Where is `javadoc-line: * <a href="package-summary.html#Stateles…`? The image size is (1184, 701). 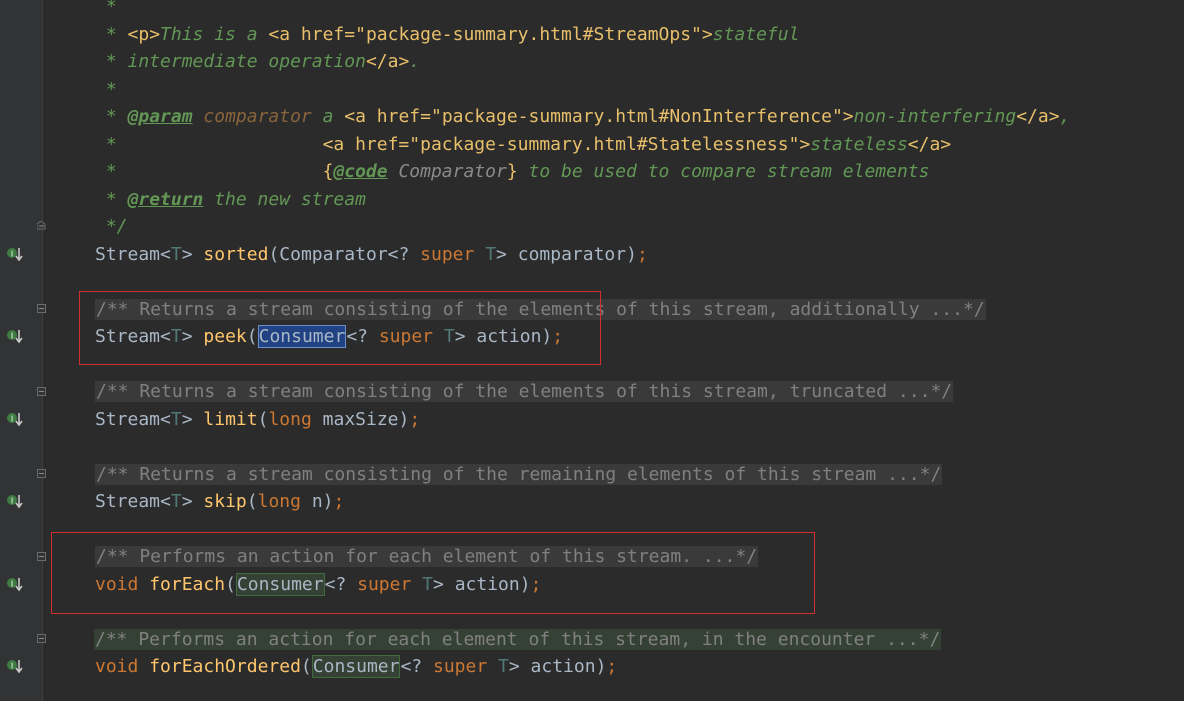
javadoc-line: * <a href="package-summary.html#Stateles… is located at coordinates (523, 144).